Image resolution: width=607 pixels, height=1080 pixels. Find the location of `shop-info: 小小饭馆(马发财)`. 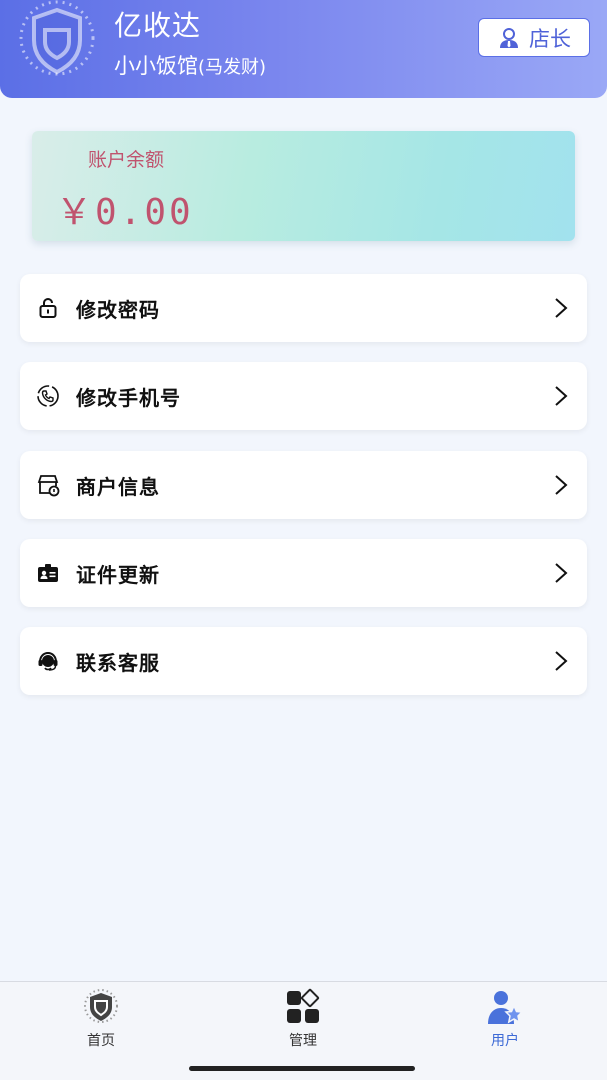

shop-info: 小小饭馆(马发财) is located at coordinates (190, 65).